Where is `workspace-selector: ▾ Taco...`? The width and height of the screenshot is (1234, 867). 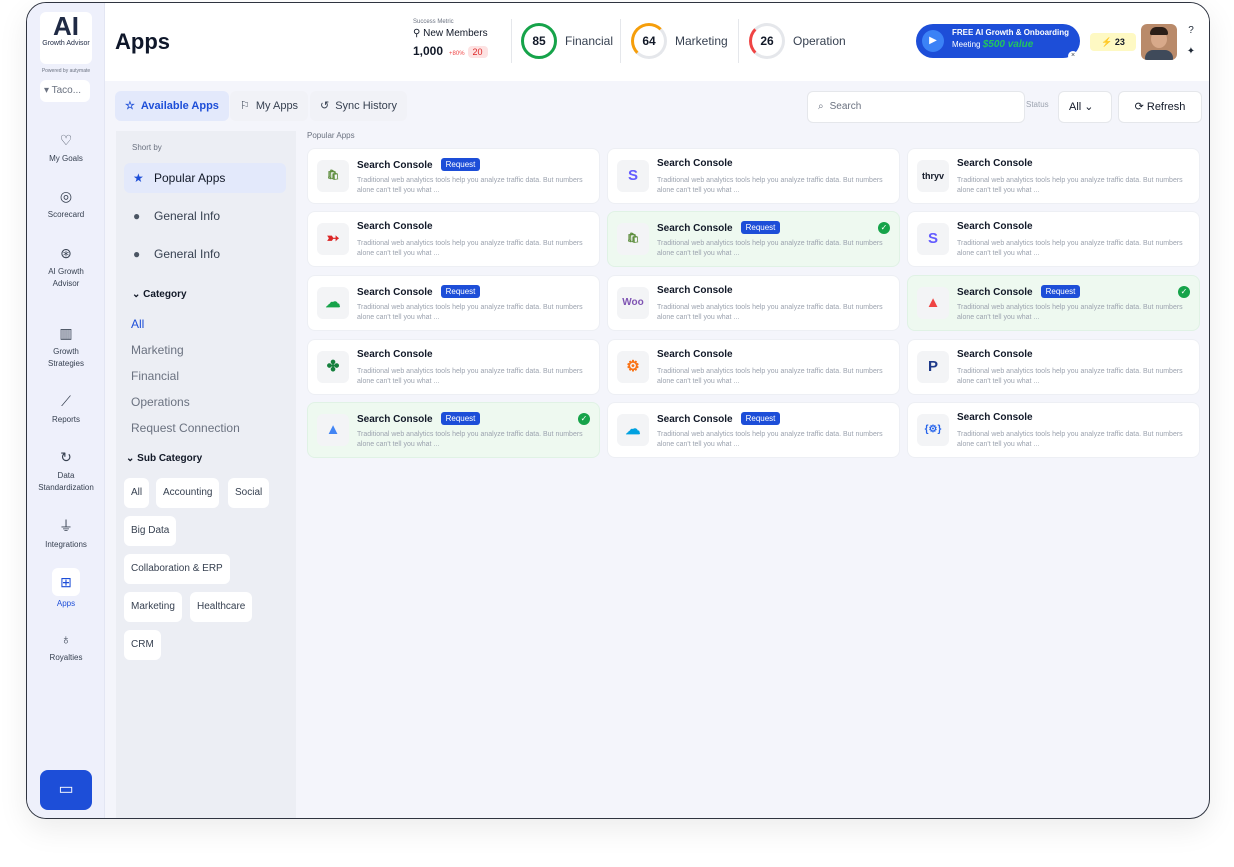
workspace-selector: ▾ Taco... is located at coordinates (65, 91).